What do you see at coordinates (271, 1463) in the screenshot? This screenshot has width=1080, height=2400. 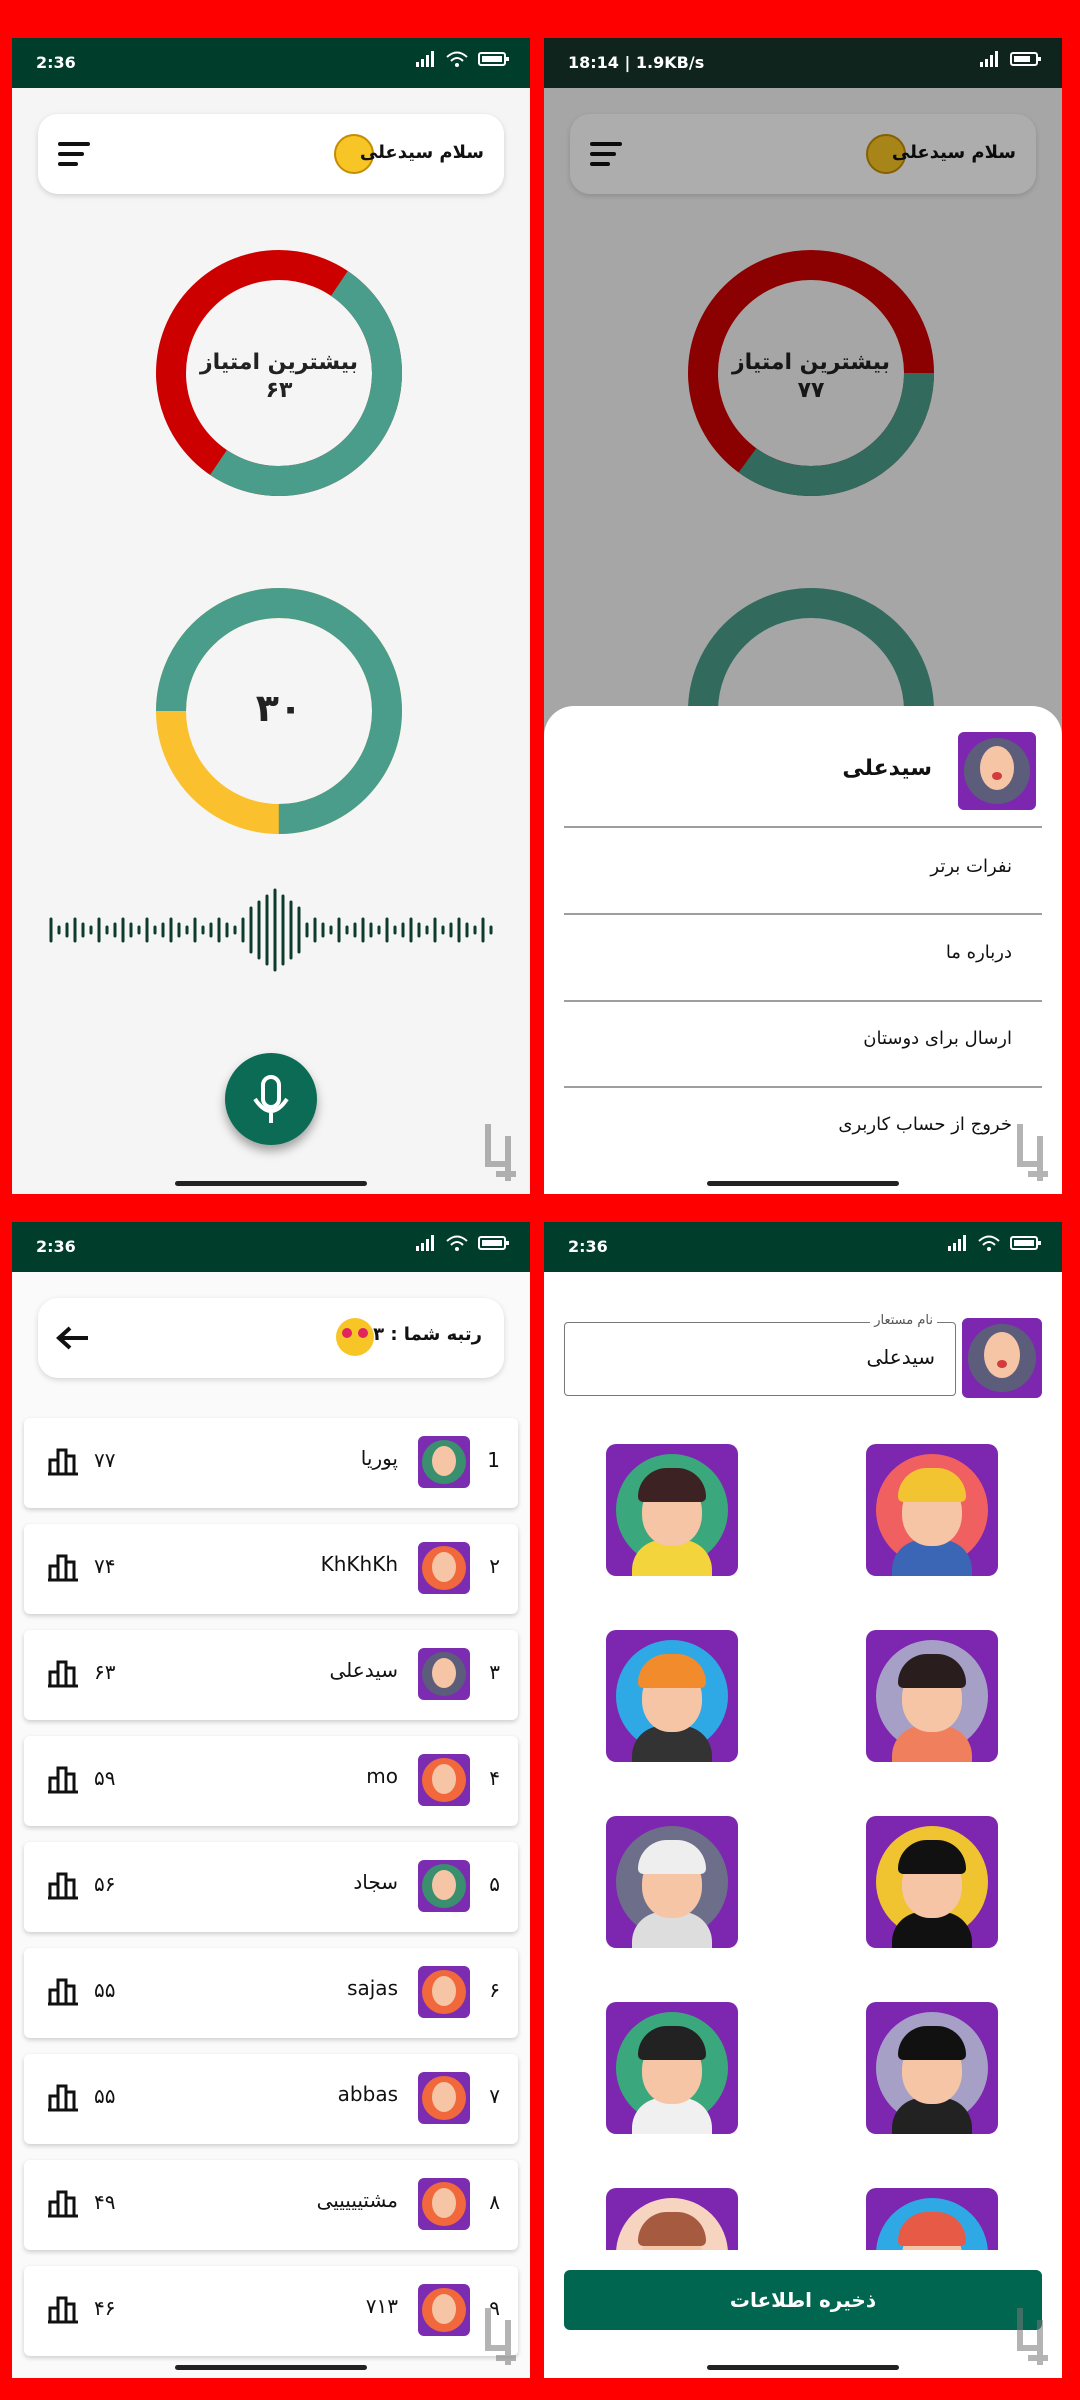 I see `leaderboard-row: 1 پوریا ۷۷` at bounding box center [271, 1463].